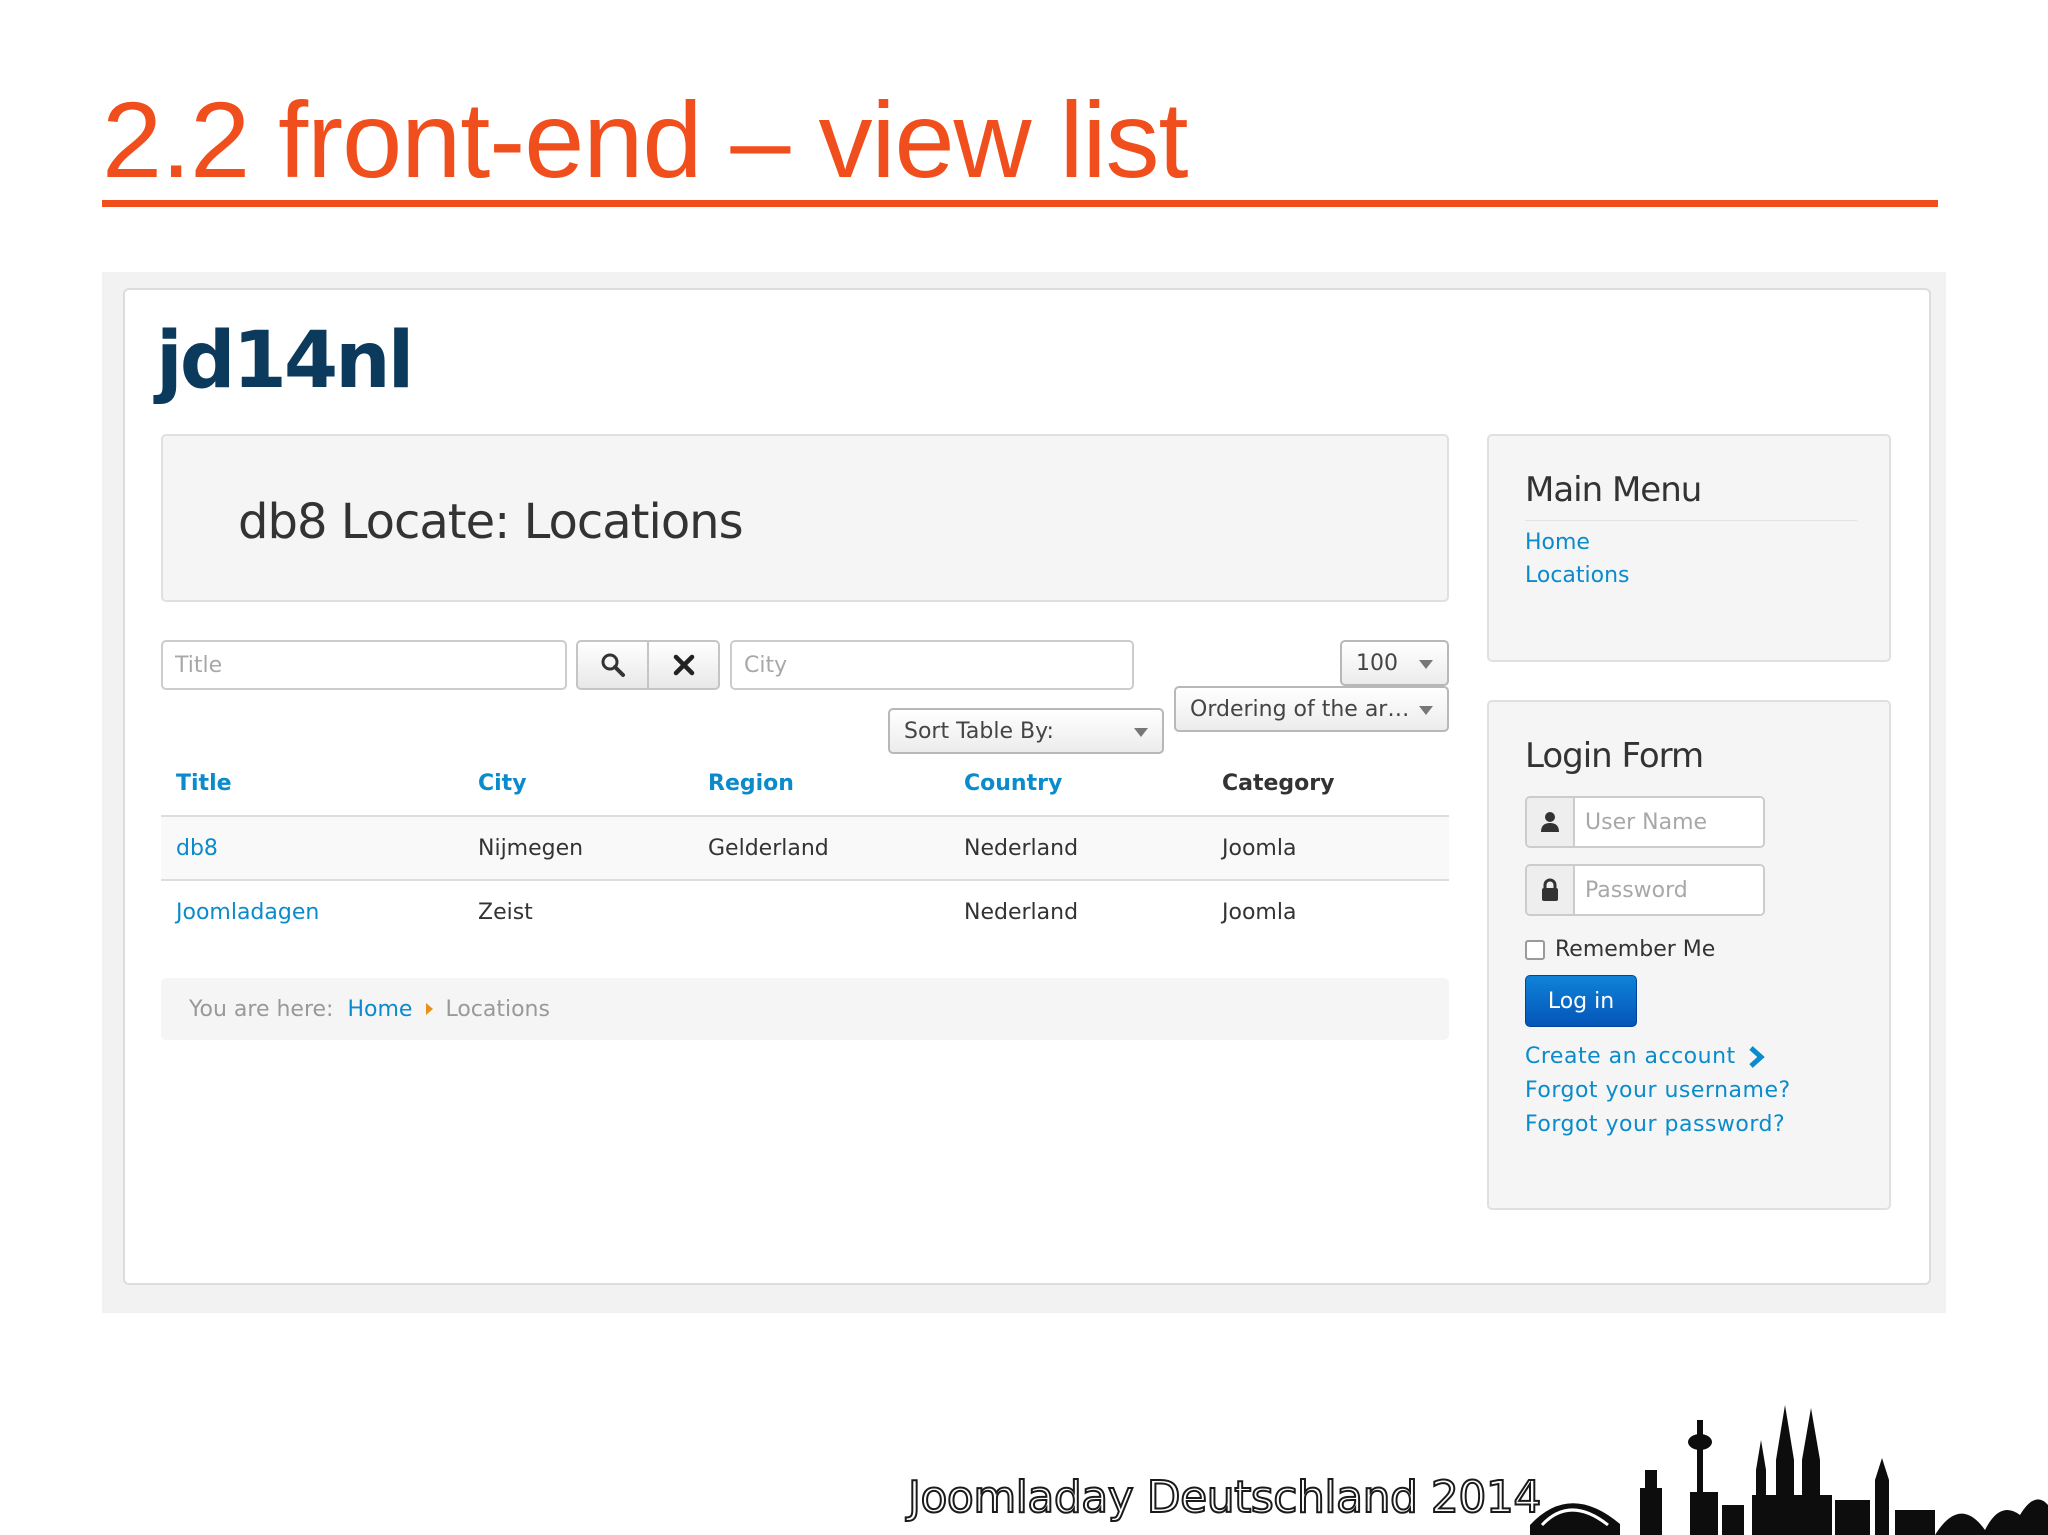 Image resolution: width=2048 pixels, height=1535 pixels. I want to click on table-cell-city: Zeist, so click(505, 912).